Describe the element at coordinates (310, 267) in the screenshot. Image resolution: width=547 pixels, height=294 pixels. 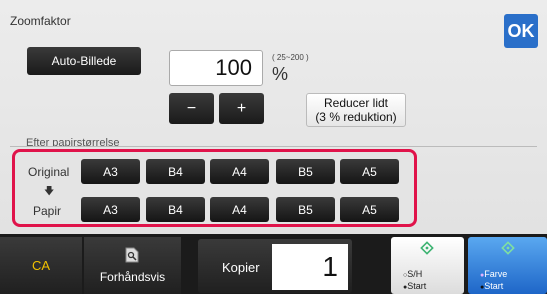
I see `copies-input: 1` at that location.